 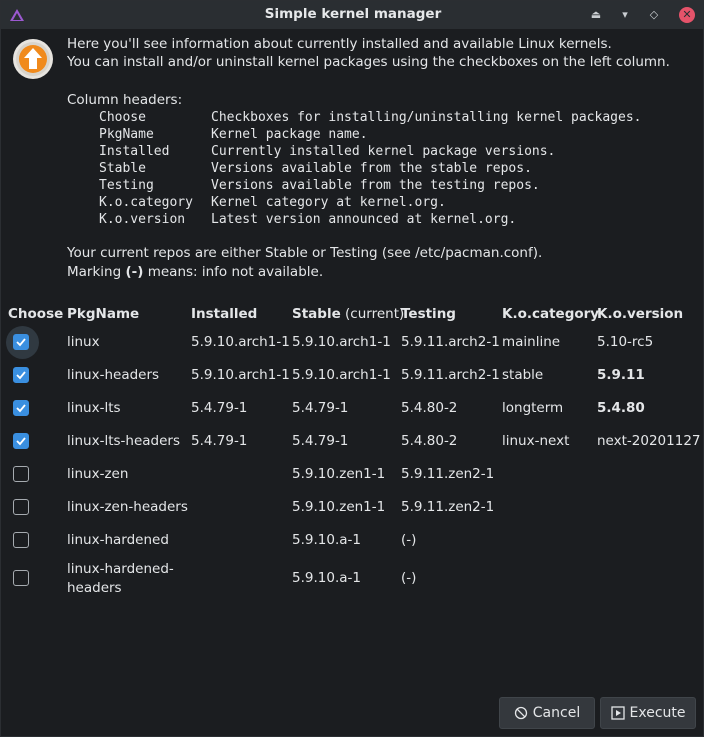 What do you see at coordinates (98, 474) in the screenshot?
I see `cell-pkgname: linux-zen` at bounding box center [98, 474].